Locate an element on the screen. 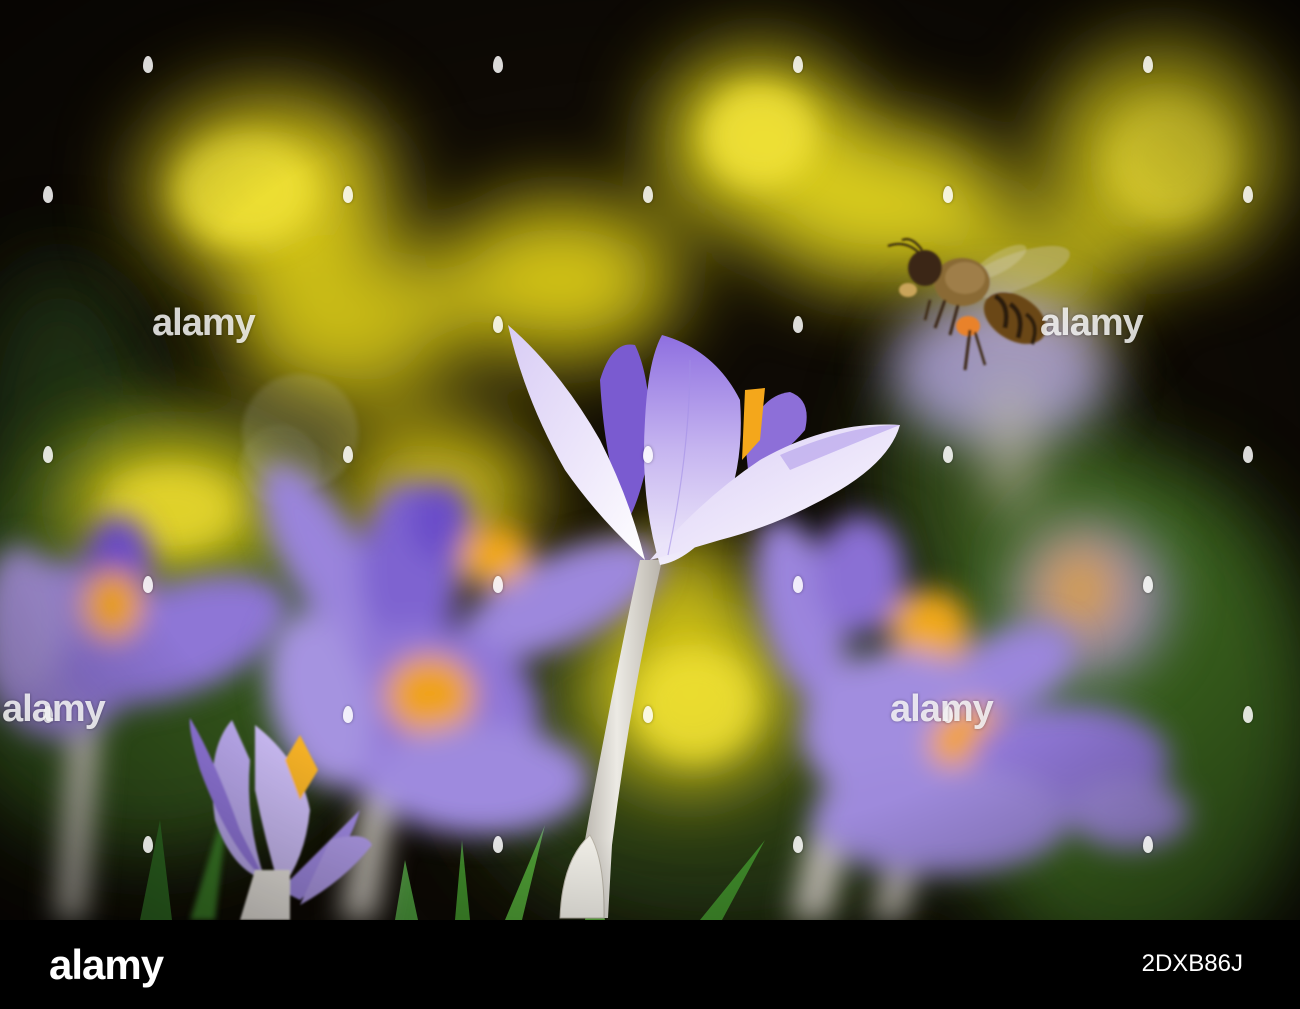 The image size is (1300, 1009). footer-logo: alamy is located at coordinates (106, 964).